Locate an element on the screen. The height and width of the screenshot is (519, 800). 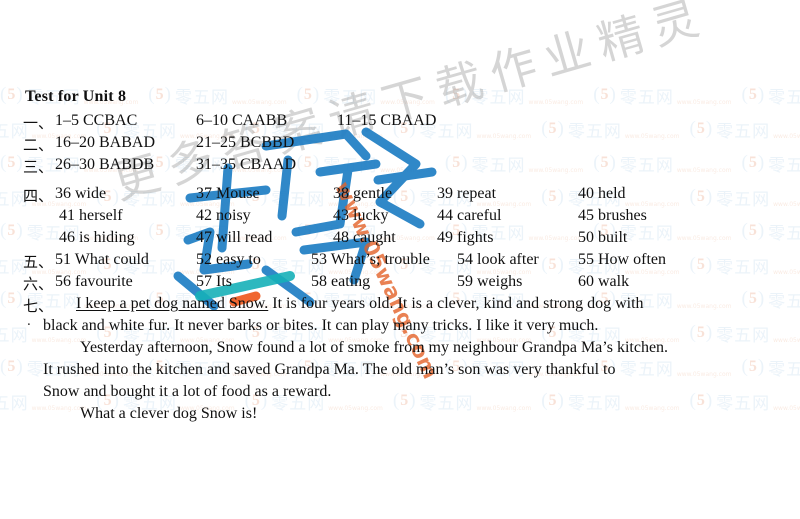
answer-cell: 31–35 CBAAD is located at coordinates (246, 164).